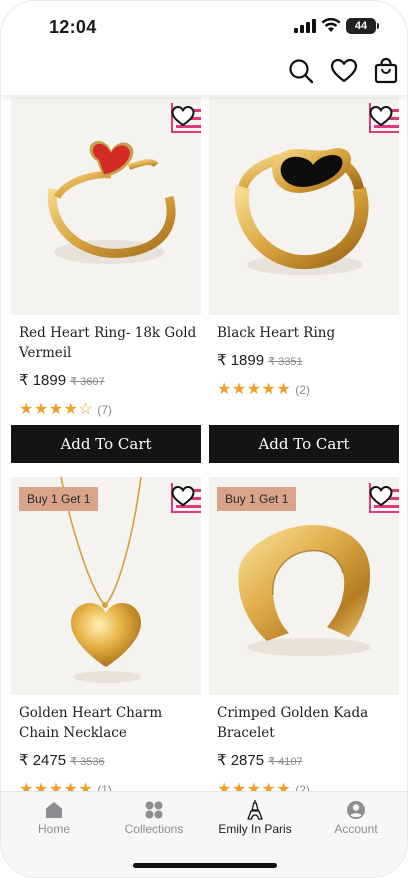 This screenshot has width=408, height=878. I want to click on review-count: (7), so click(104, 410).